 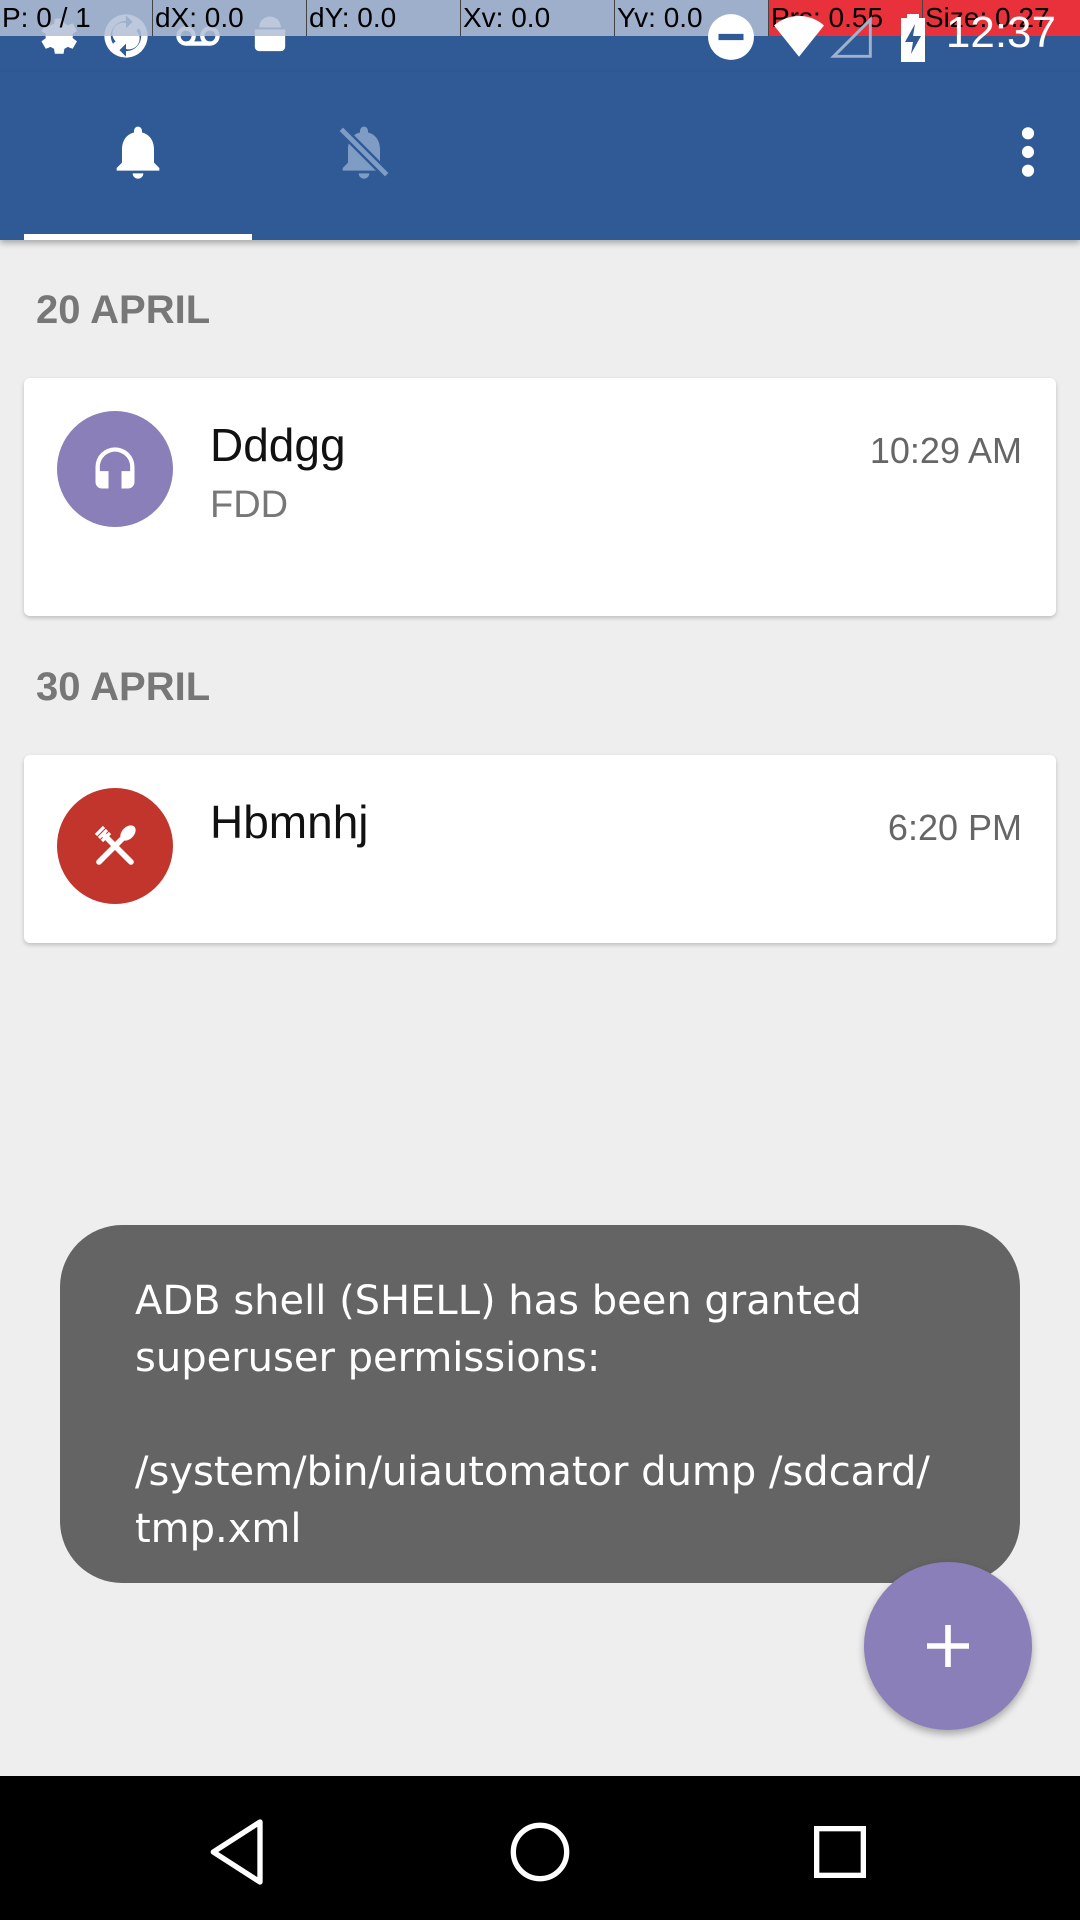 What do you see at coordinates (123, 310) in the screenshot?
I see `date-header: 20 APRIL` at bounding box center [123, 310].